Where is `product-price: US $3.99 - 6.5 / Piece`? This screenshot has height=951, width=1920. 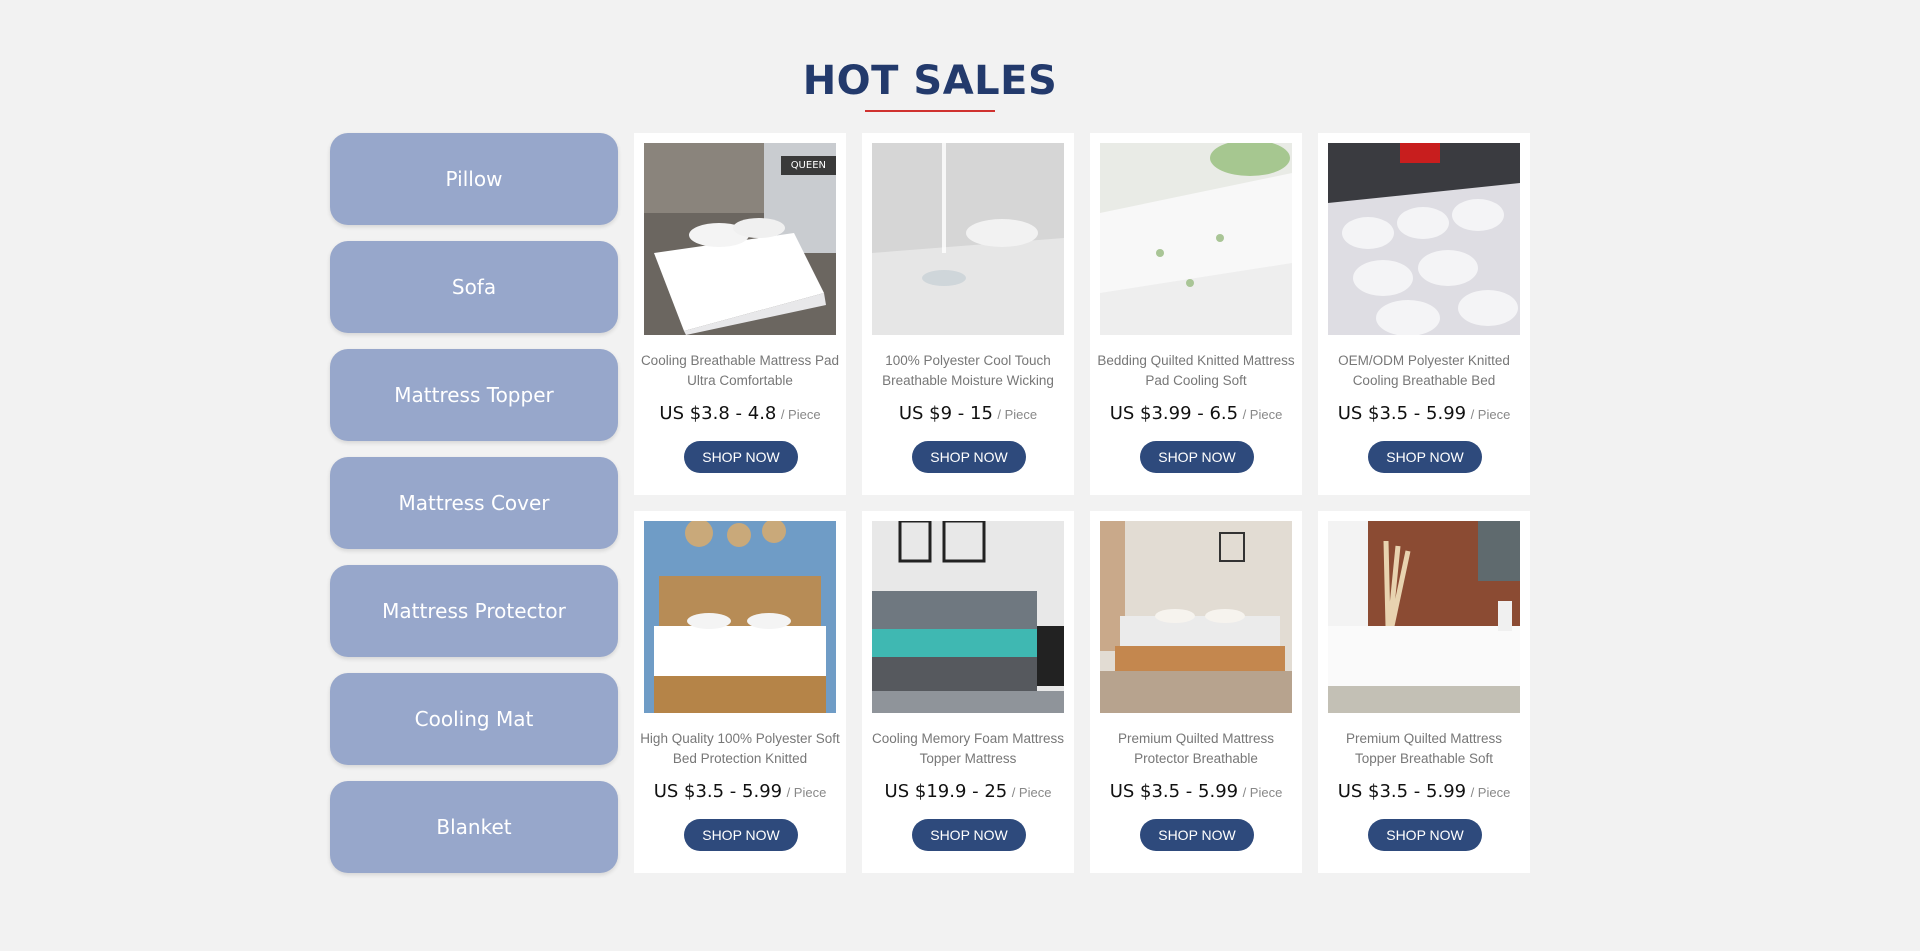 product-price: US $3.99 - 6.5 / Piece is located at coordinates (1196, 413).